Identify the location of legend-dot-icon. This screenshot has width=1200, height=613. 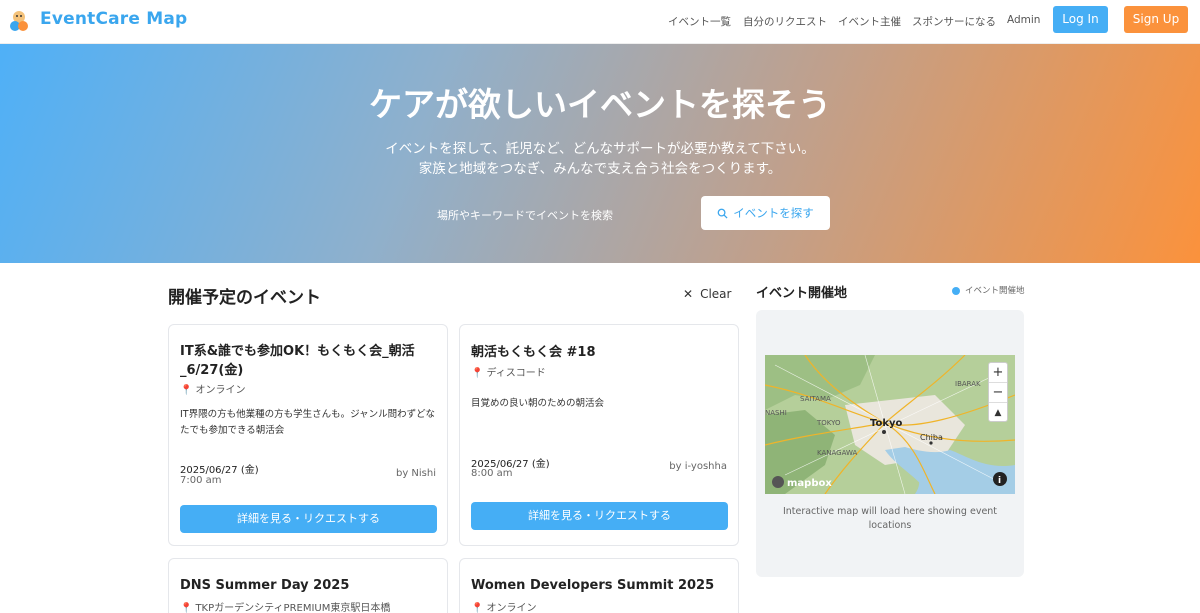
(956, 290).